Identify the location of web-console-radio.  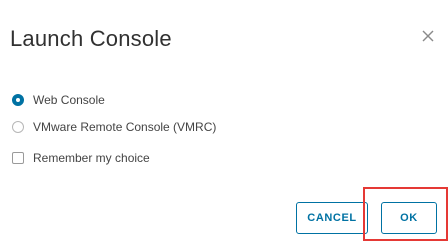
(18, 100).